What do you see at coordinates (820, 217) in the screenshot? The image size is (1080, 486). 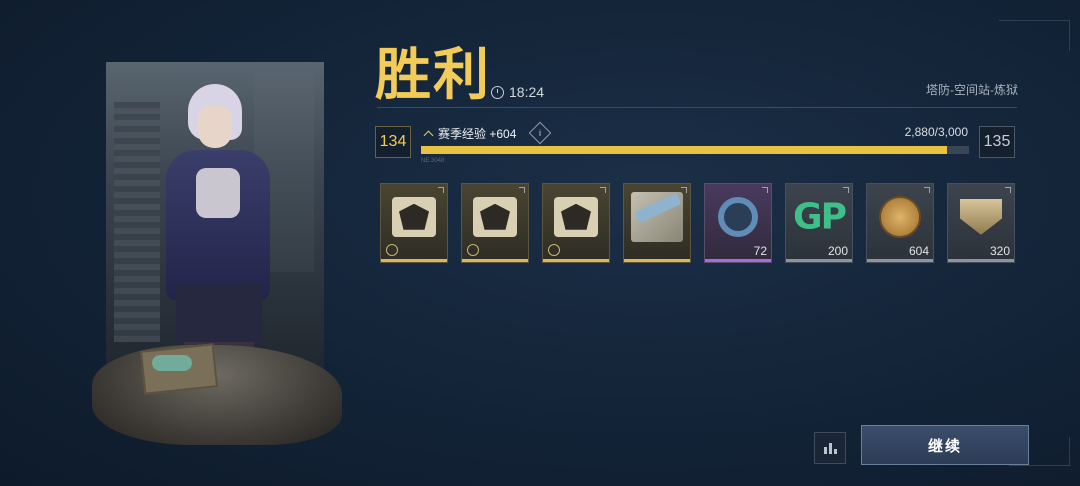 I see `gp-currency-icon: GP` at bounding box center [820, 217].